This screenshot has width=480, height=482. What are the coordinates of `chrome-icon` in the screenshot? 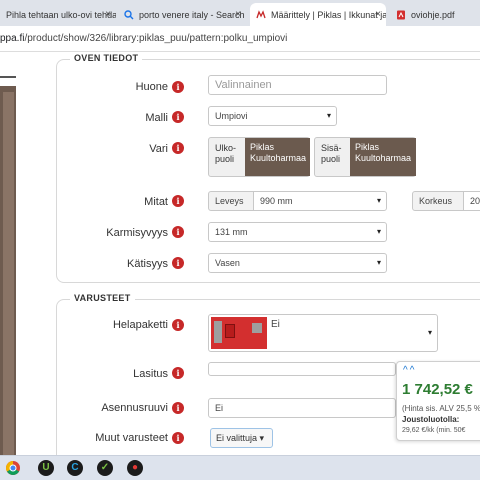 It's located at (13, 468).